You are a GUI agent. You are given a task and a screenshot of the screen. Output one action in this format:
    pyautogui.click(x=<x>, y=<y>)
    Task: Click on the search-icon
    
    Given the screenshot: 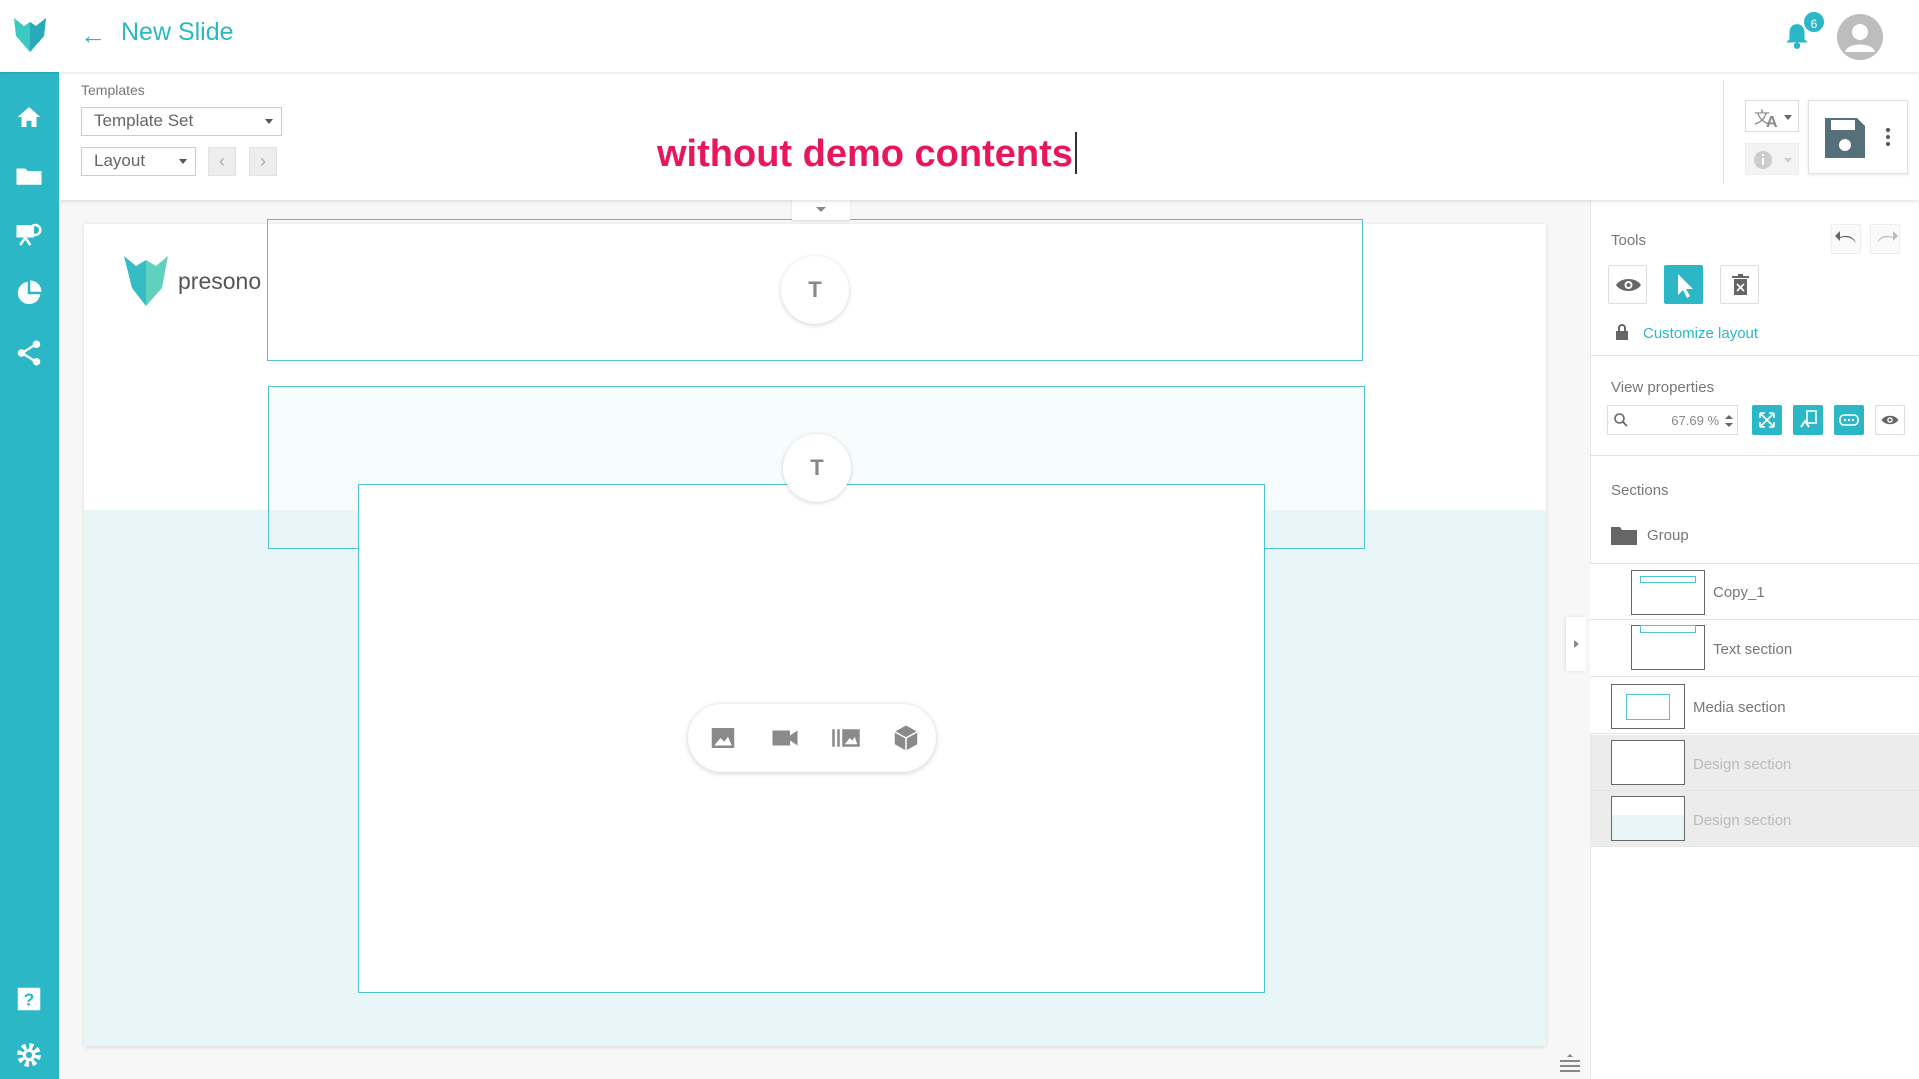 What is the action you would take?
    pyautogui.click(x=1621, y=420)
    